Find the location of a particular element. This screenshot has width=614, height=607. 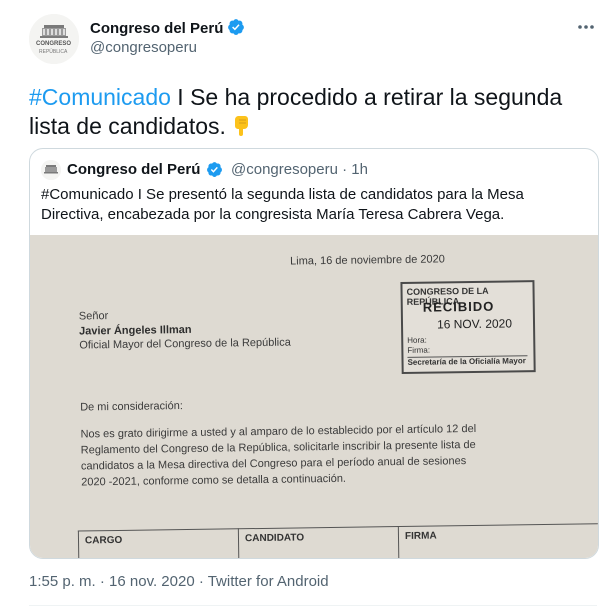

table-header-cell: CARGO is located at coordinates (158, 543).